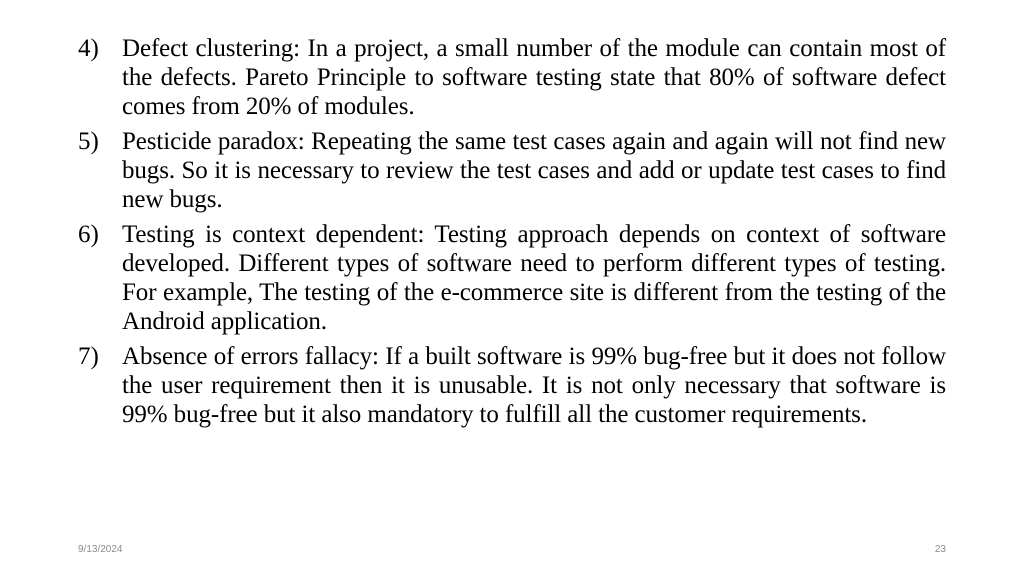 The image size is (1024, 576). I want to click on footer-date: 9/13/2024, so click(100, 549).